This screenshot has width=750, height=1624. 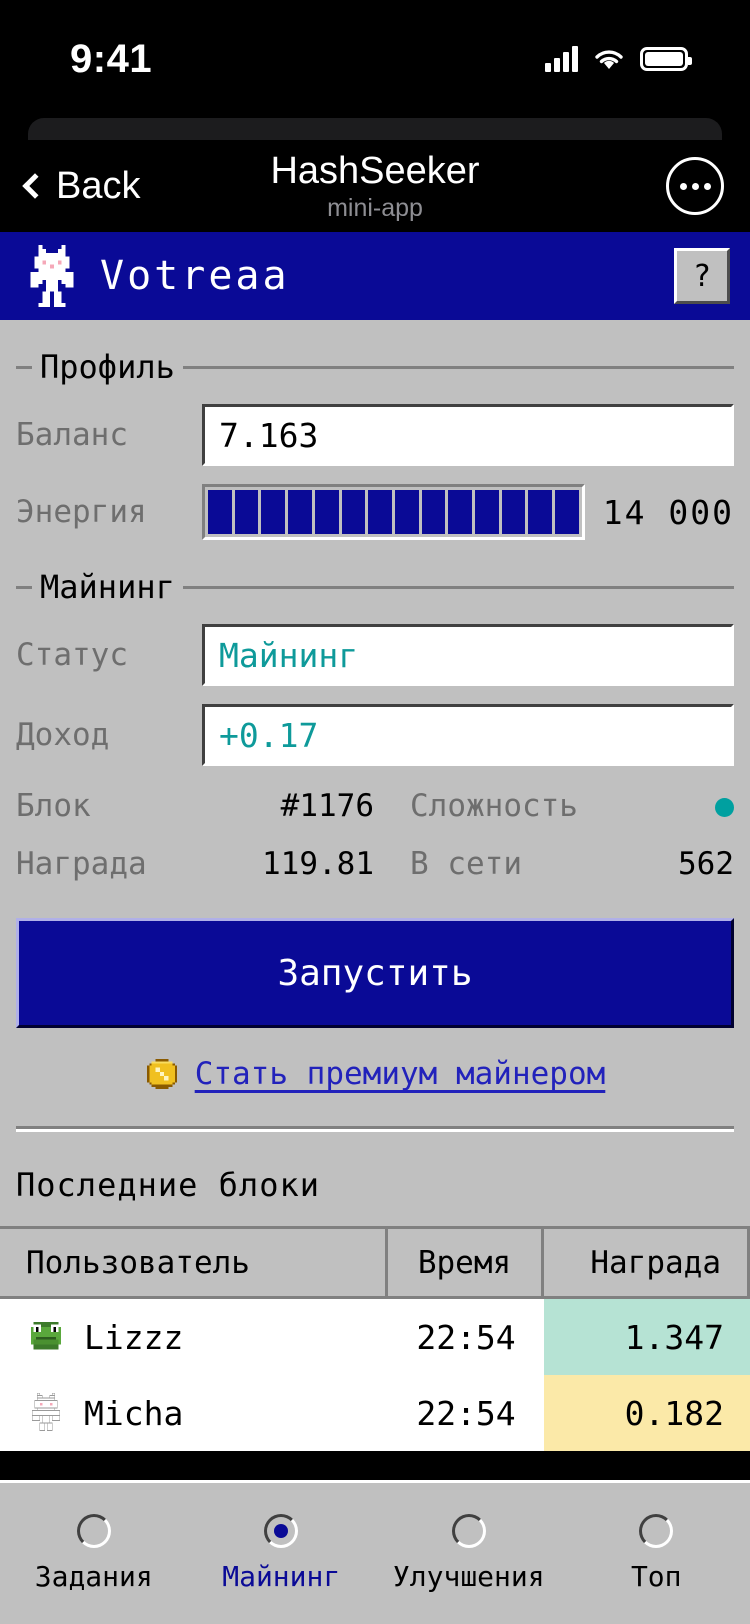 What do you see at coordinates (400, 1074) in the screenshot?
I see `premium-link-label: Стать премиум майнером` at bounding box center [400, 1074].